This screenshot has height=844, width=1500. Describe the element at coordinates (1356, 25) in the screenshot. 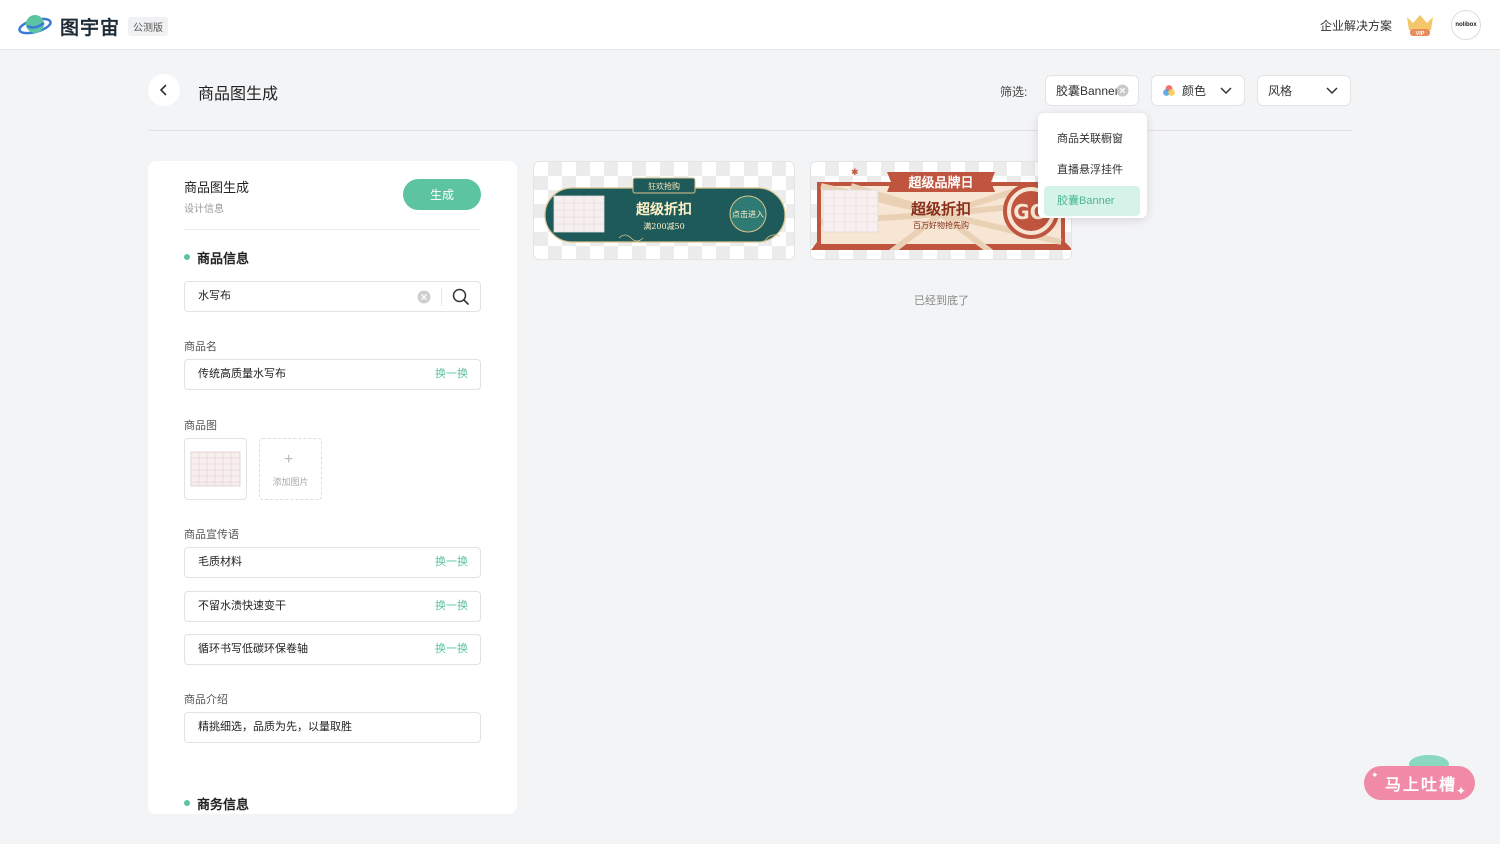

I see `enterprise-solutions-link: 企业解决方案` at that location.